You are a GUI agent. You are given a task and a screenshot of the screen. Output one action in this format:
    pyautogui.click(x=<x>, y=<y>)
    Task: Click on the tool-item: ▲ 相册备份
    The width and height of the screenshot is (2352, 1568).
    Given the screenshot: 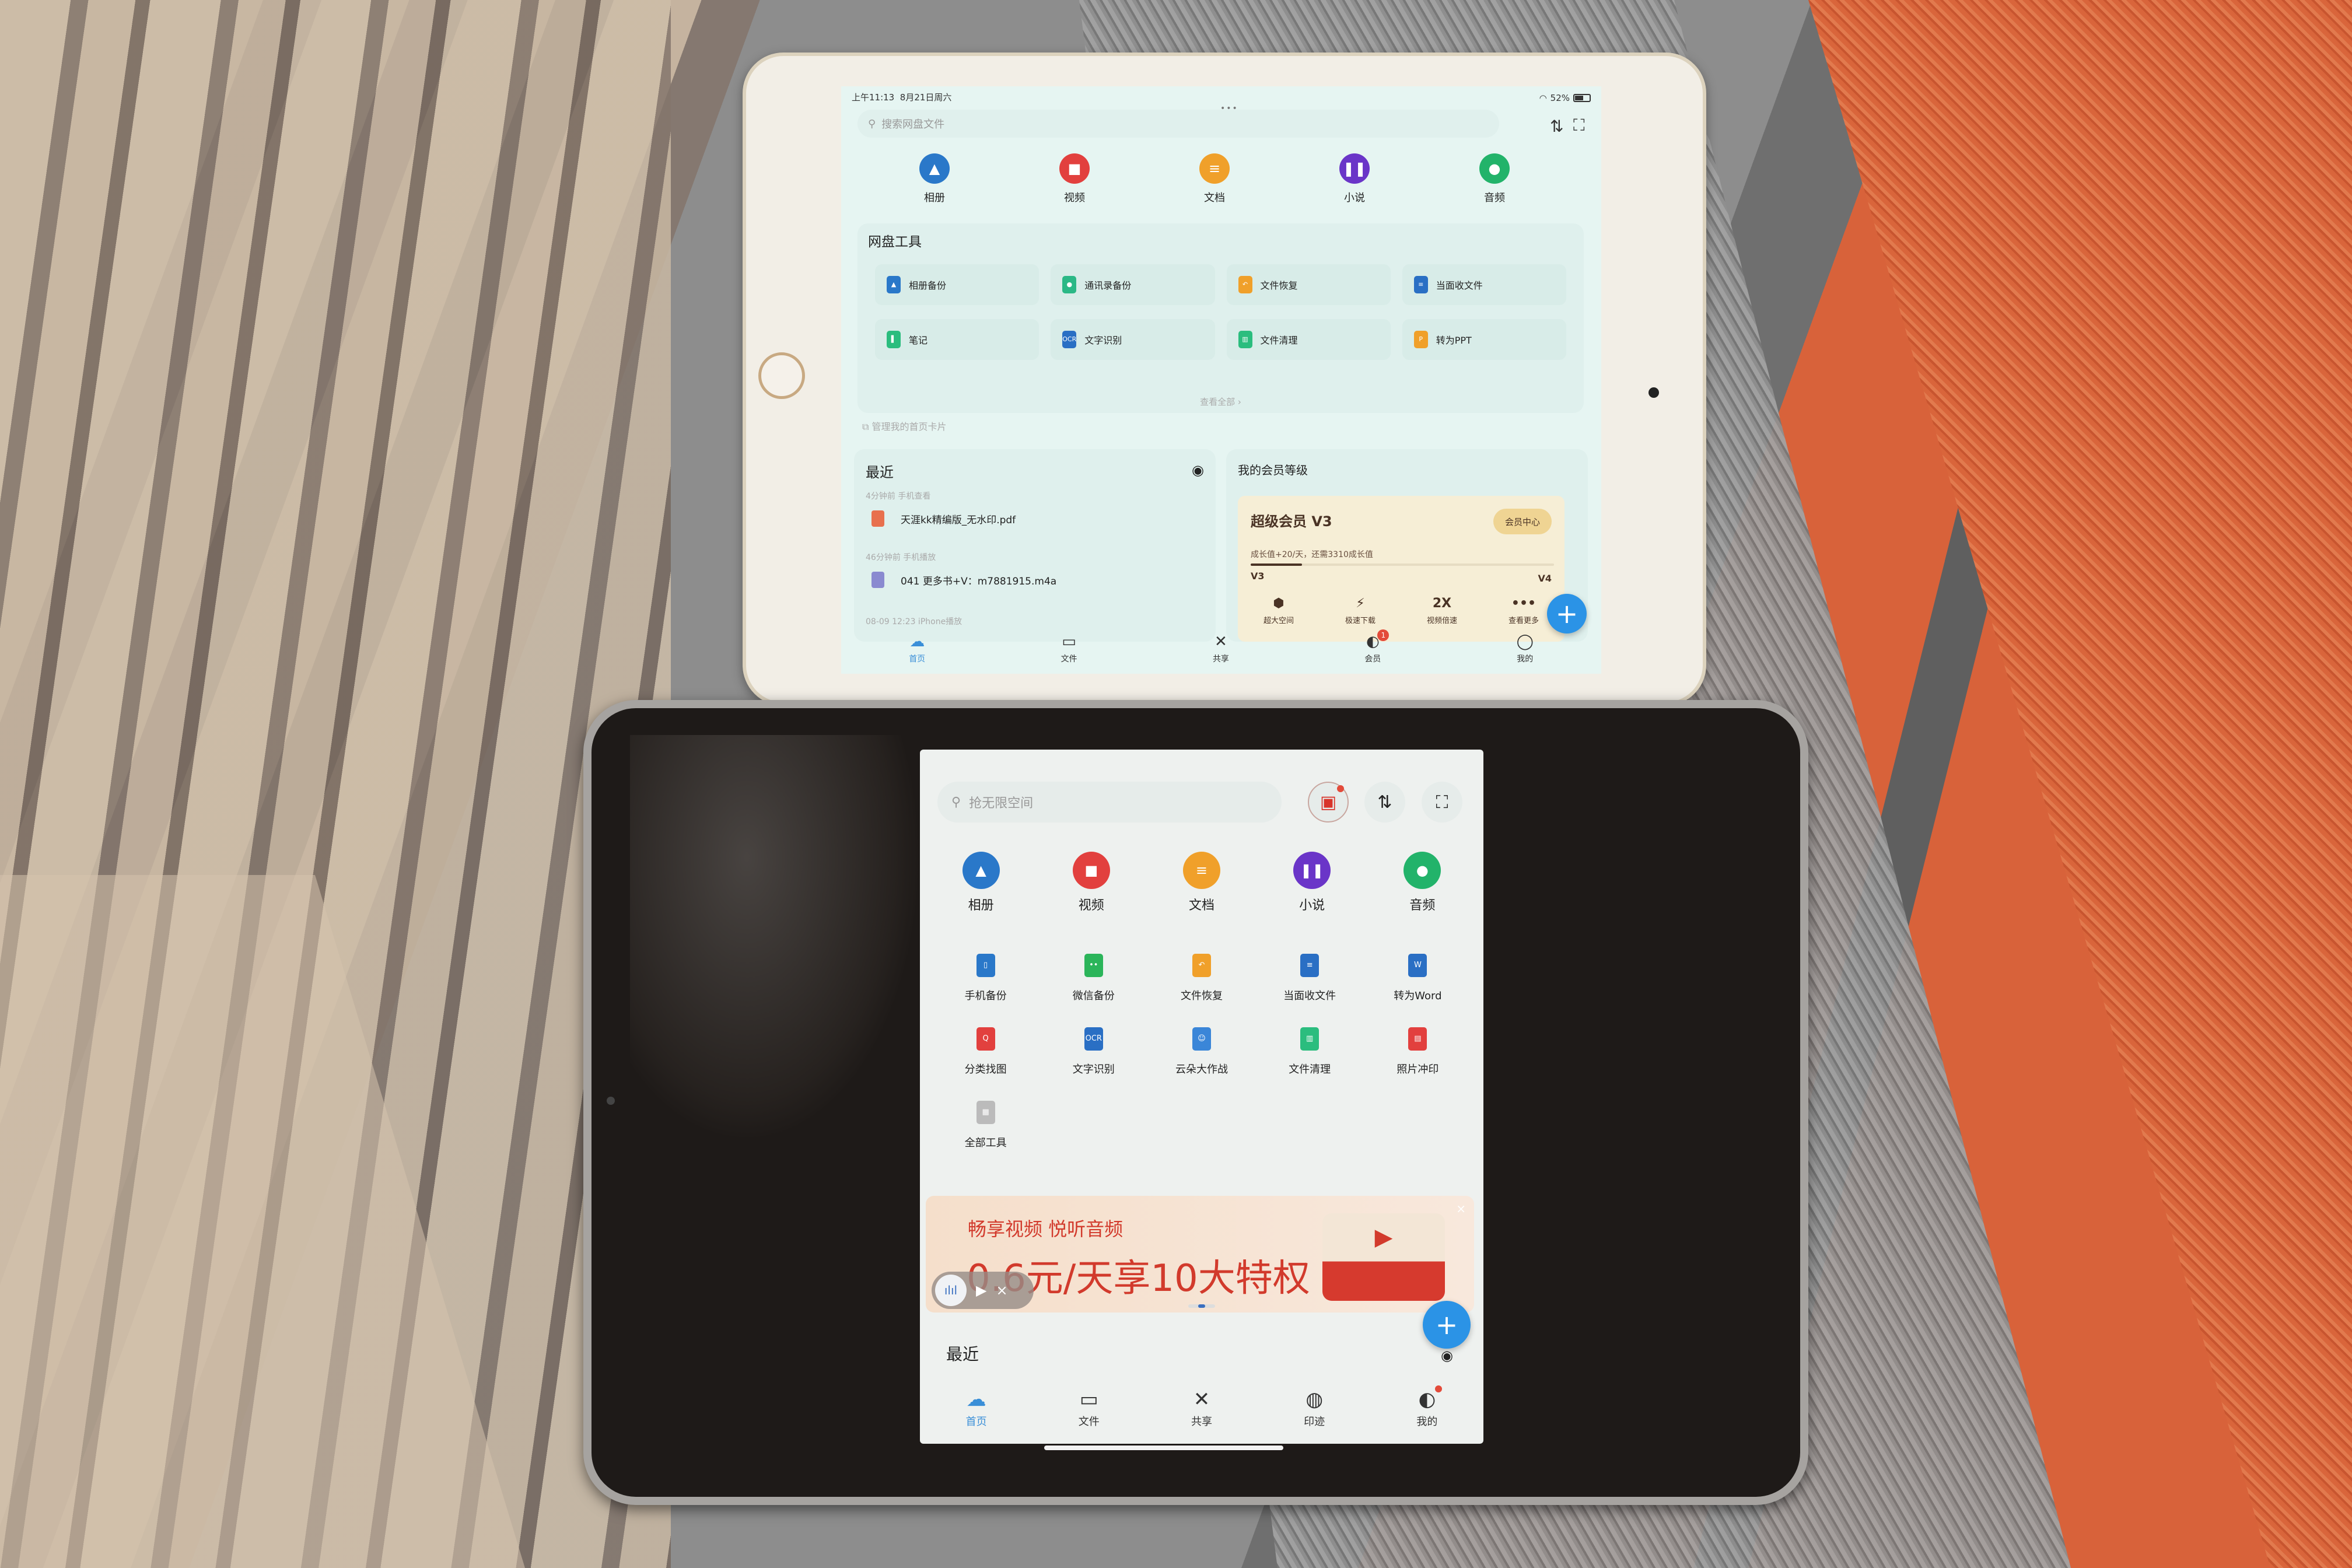 What is the action you would take?
    pyautogui.click(x=957, y=284)
    